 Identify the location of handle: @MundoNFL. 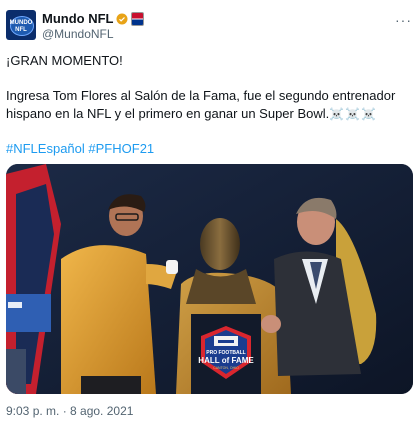
(93, 34).